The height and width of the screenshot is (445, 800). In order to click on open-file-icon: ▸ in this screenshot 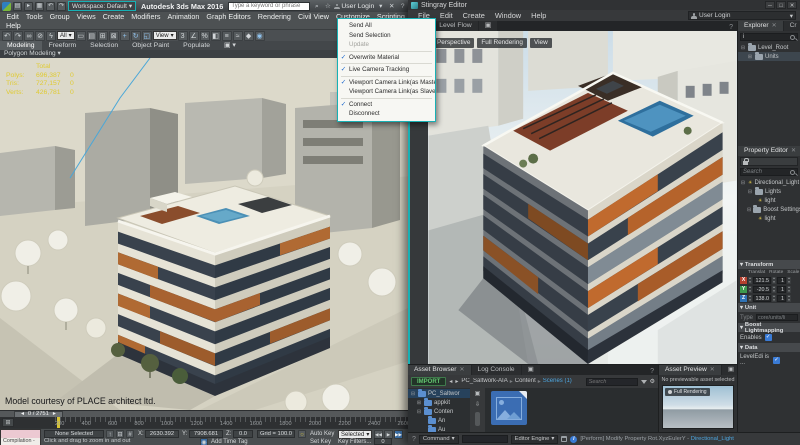, I will do `click(28, 6)`.